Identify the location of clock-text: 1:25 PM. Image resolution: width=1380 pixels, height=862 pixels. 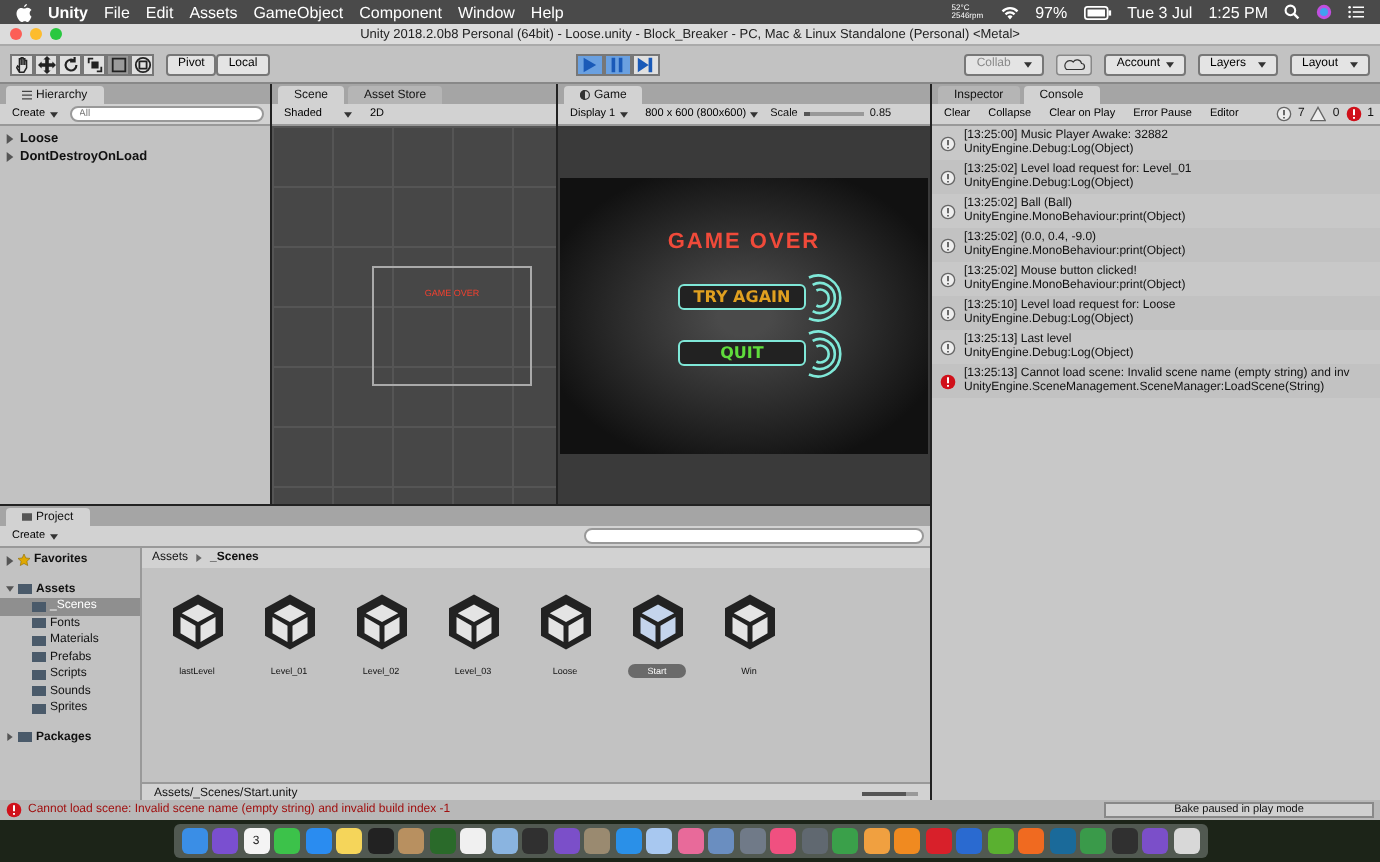
(1238, 12).